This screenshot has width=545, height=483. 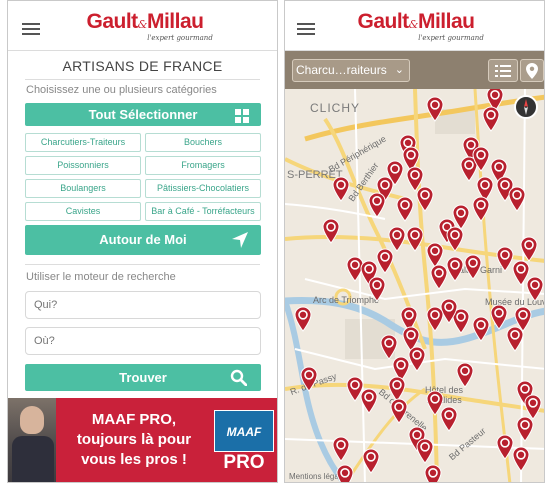 What do you see at coordinates (399, 70) in the screenshot?
I see `chevron-down-icon: ⌄` at bounding box center [399, 70].